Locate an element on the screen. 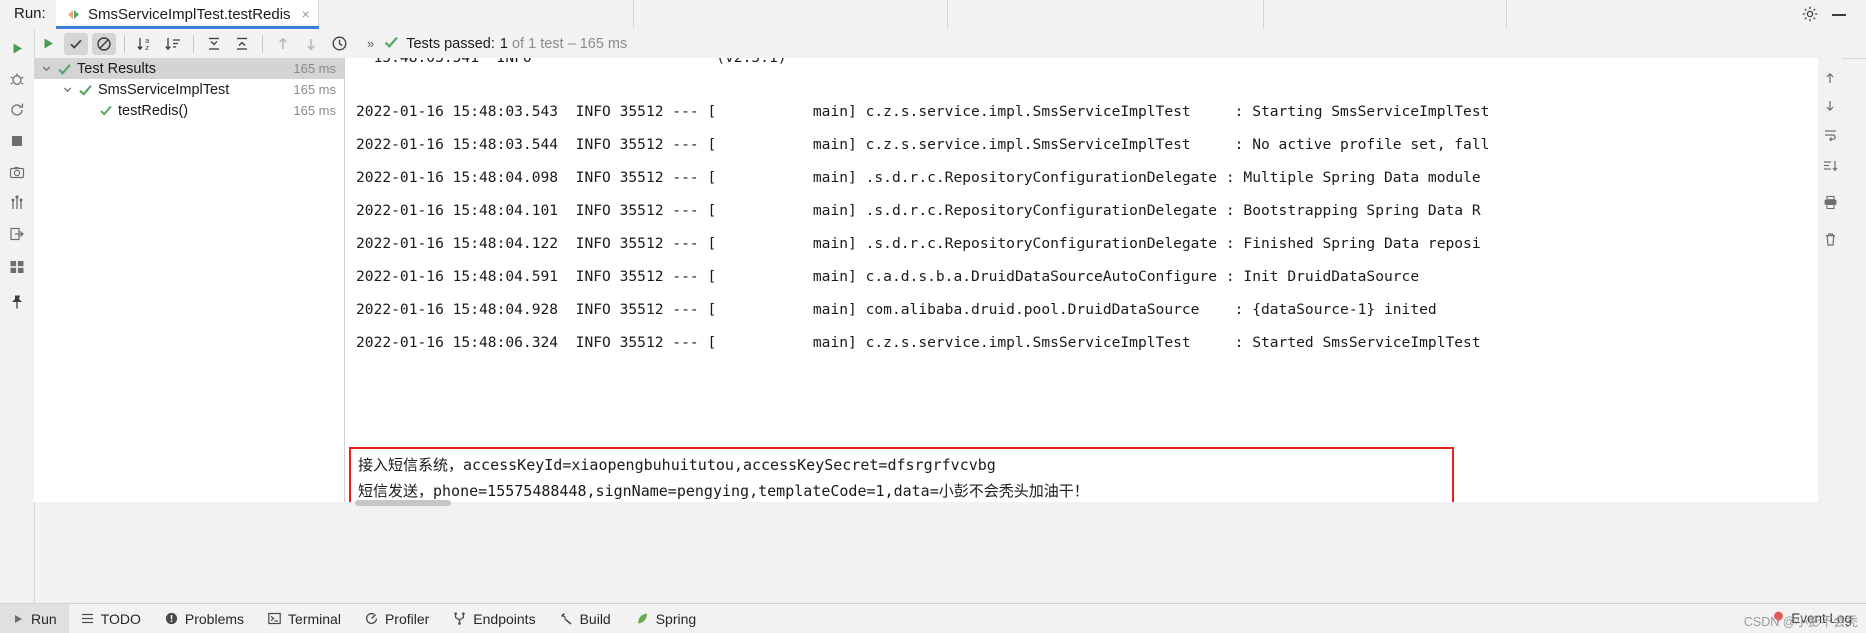 The width and height of the screenshot is (1866, 633). status-profiler-tab: Profiler is located at coordinates (397, 618).